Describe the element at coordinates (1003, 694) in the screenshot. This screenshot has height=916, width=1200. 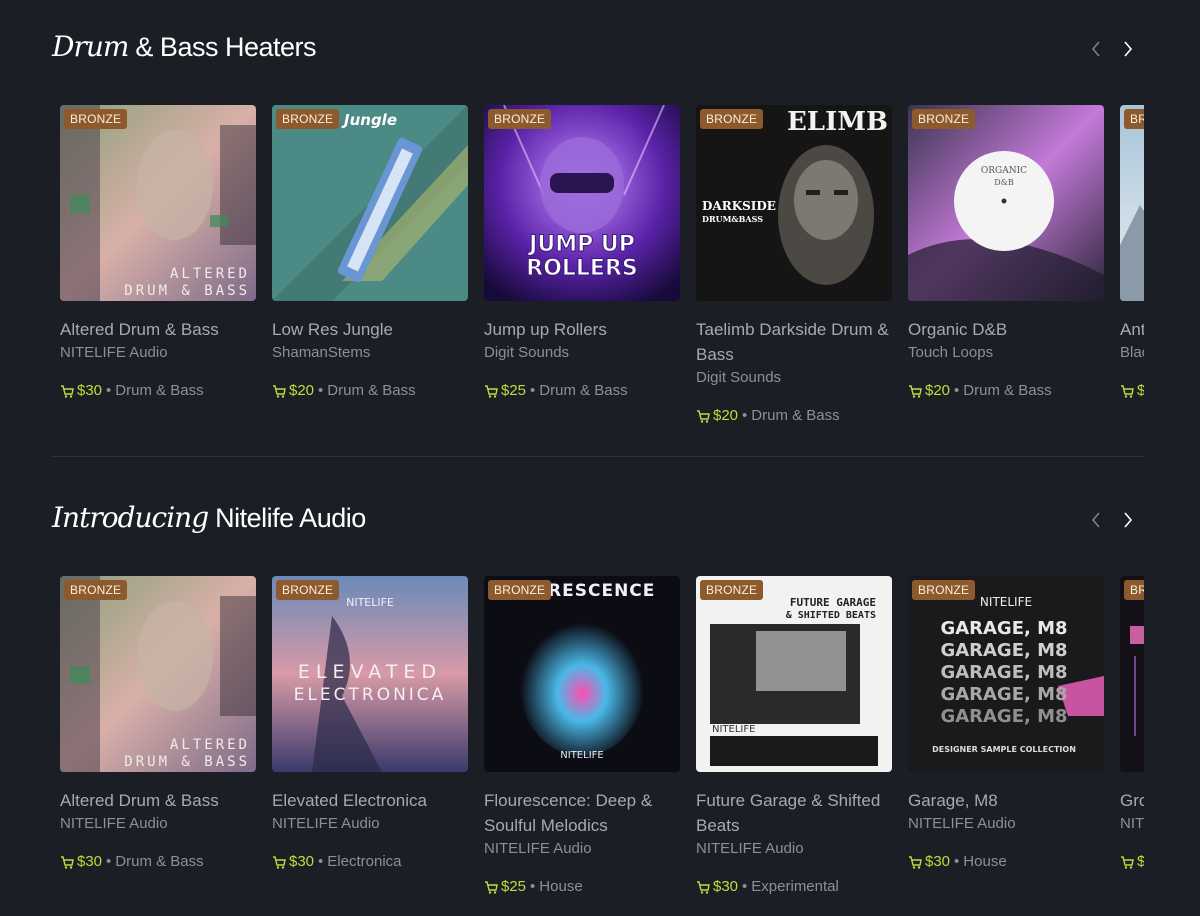
I see `svg-text: GARAGE, M8` at that location.